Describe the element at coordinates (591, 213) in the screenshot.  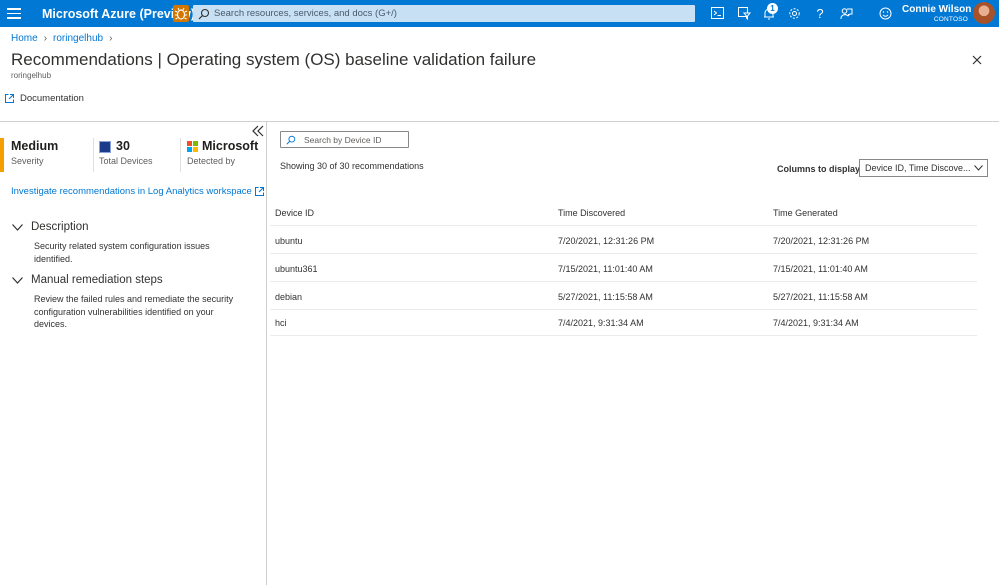
I see `column-header-time-discovered: Time Discovered` at that location.